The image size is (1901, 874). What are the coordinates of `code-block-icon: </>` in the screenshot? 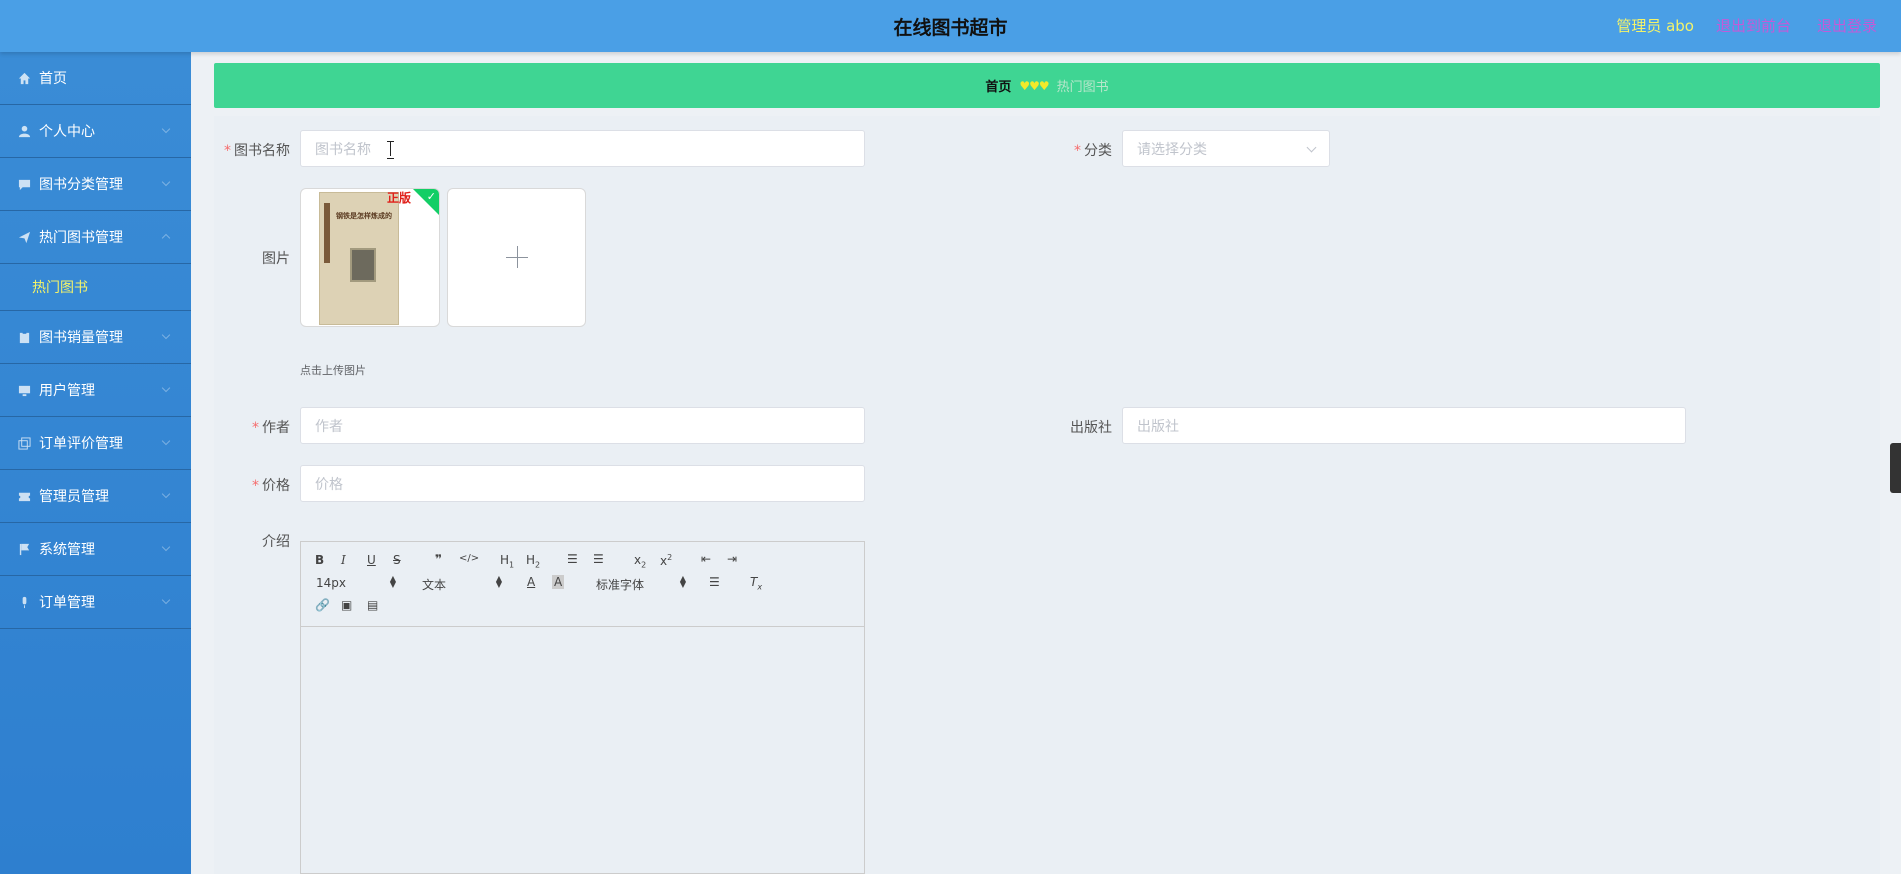 It's located at (469, 558).